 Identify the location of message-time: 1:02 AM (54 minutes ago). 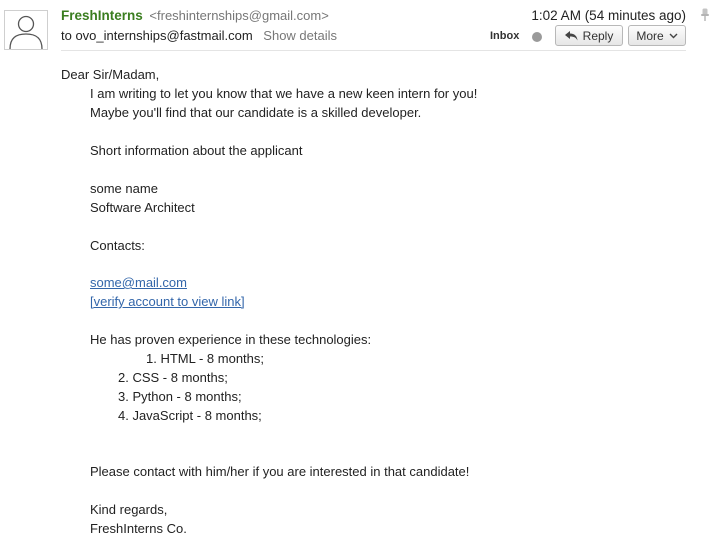
(608, 15).